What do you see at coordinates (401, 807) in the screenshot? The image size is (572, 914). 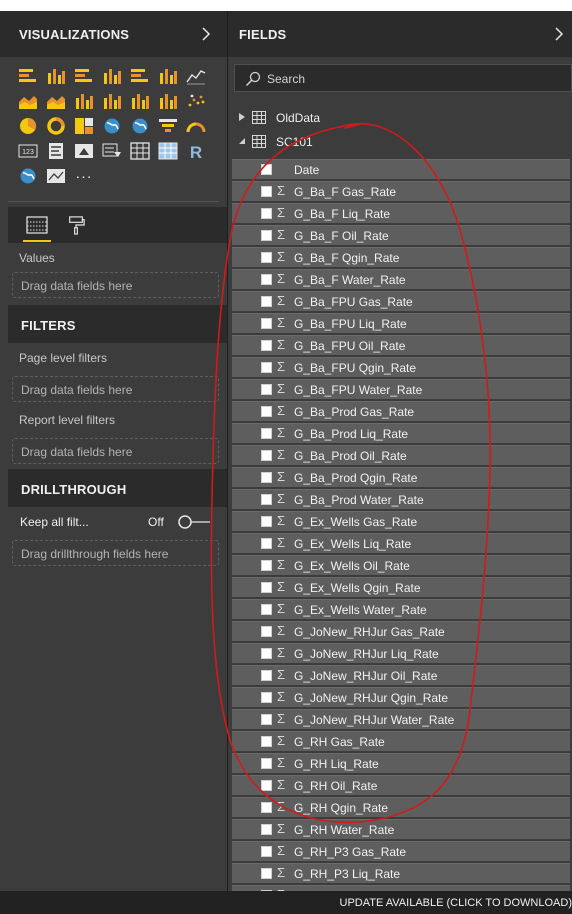 I see `field-row: Σ G_RH Qgin_Rate` at bounding box center [401, 807].